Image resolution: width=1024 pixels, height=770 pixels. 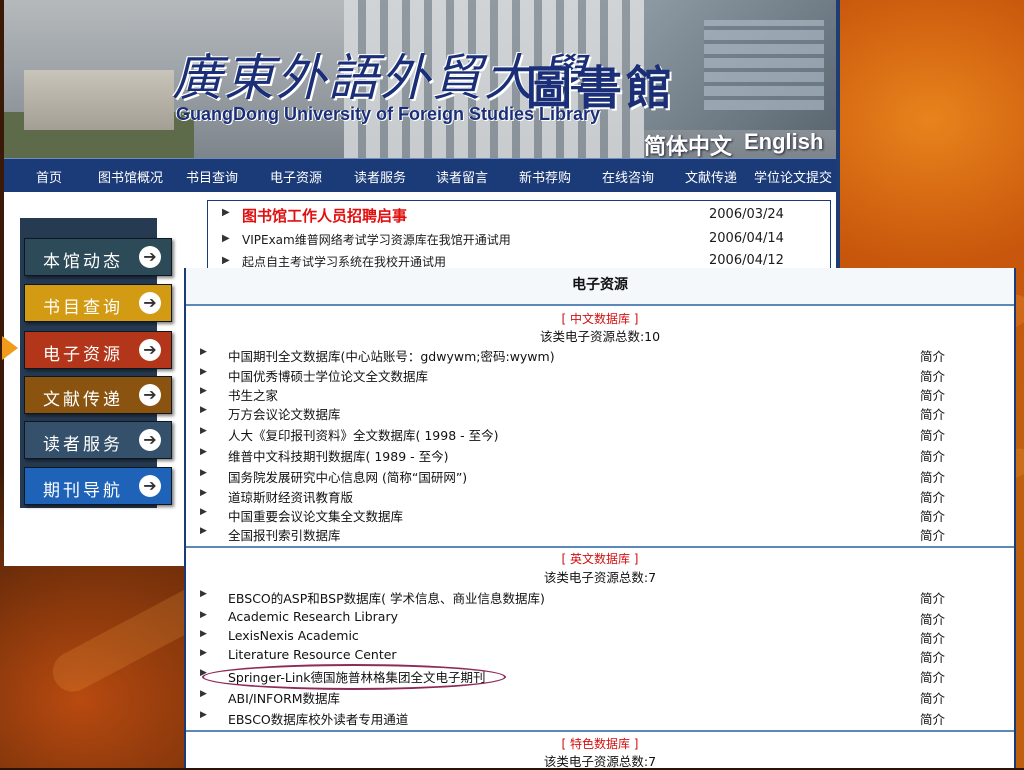 What do you see at coordinates (363, 434) in the screenshot?
I see `database-link: 人大《复印报刊资料》全文数据库( 1998 - 至今)` at bounding box center [363, 434].